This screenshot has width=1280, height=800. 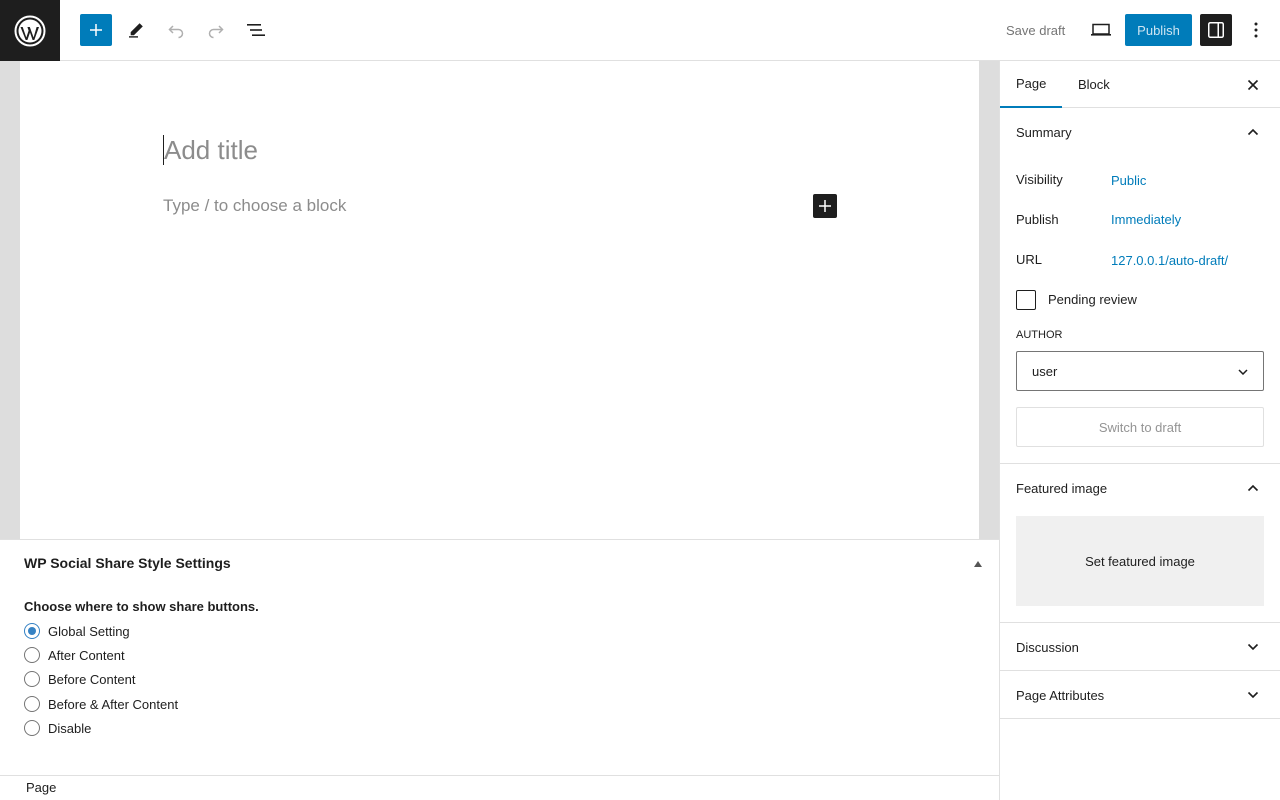 What do you see at coordinates (1140, 84) in the screenshot?
I see `sidebar-tabs: Page Block` at bounding box center [1140, 84].